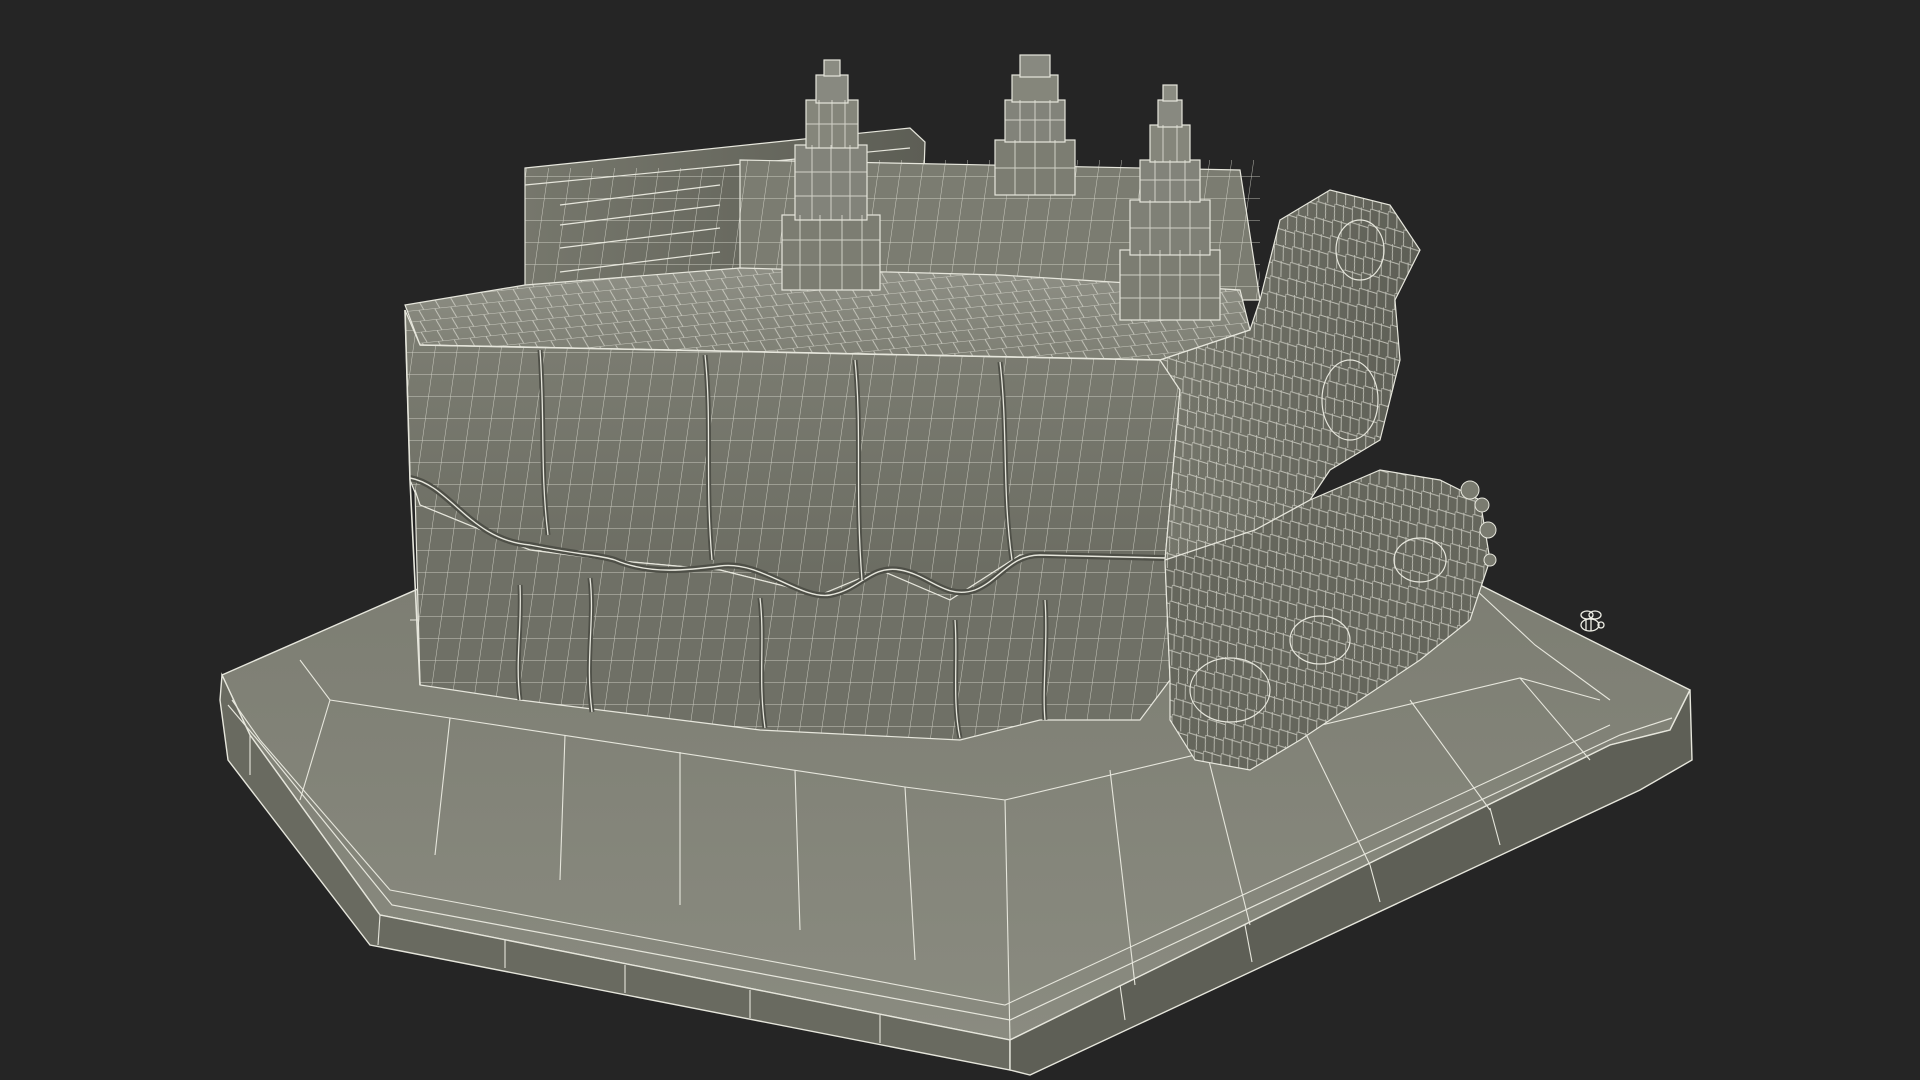  What do you see at coordinates (1592, 621) in the screenshot?
I see `bee-logo-icon` at bounding box center [1592, 621].